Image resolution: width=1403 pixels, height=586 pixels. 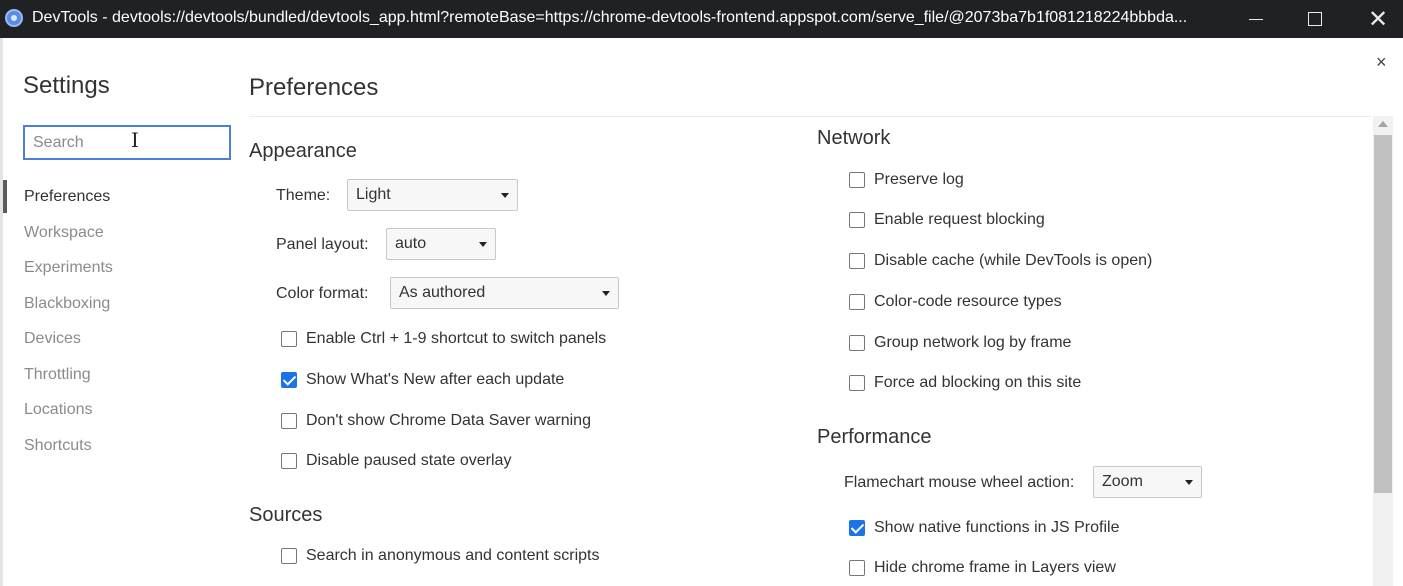 What do you see at coordinates (435, 379) in the screenshot?
I see `checkbox-label: Show What's New after each update` at bounding box center [435, 379].